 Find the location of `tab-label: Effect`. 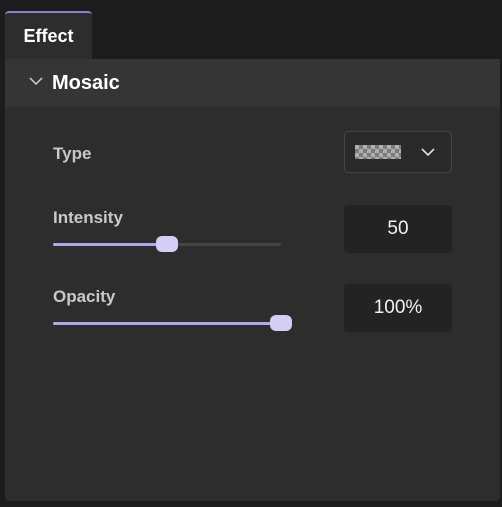

tab-label: Effect is located at coordinates (48, 35).